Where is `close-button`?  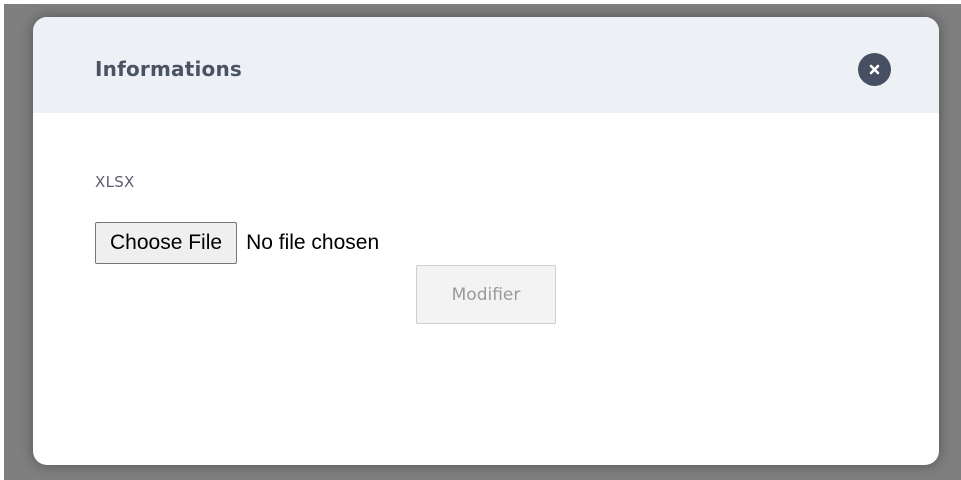 close-button is located at coordinates (874, 69).